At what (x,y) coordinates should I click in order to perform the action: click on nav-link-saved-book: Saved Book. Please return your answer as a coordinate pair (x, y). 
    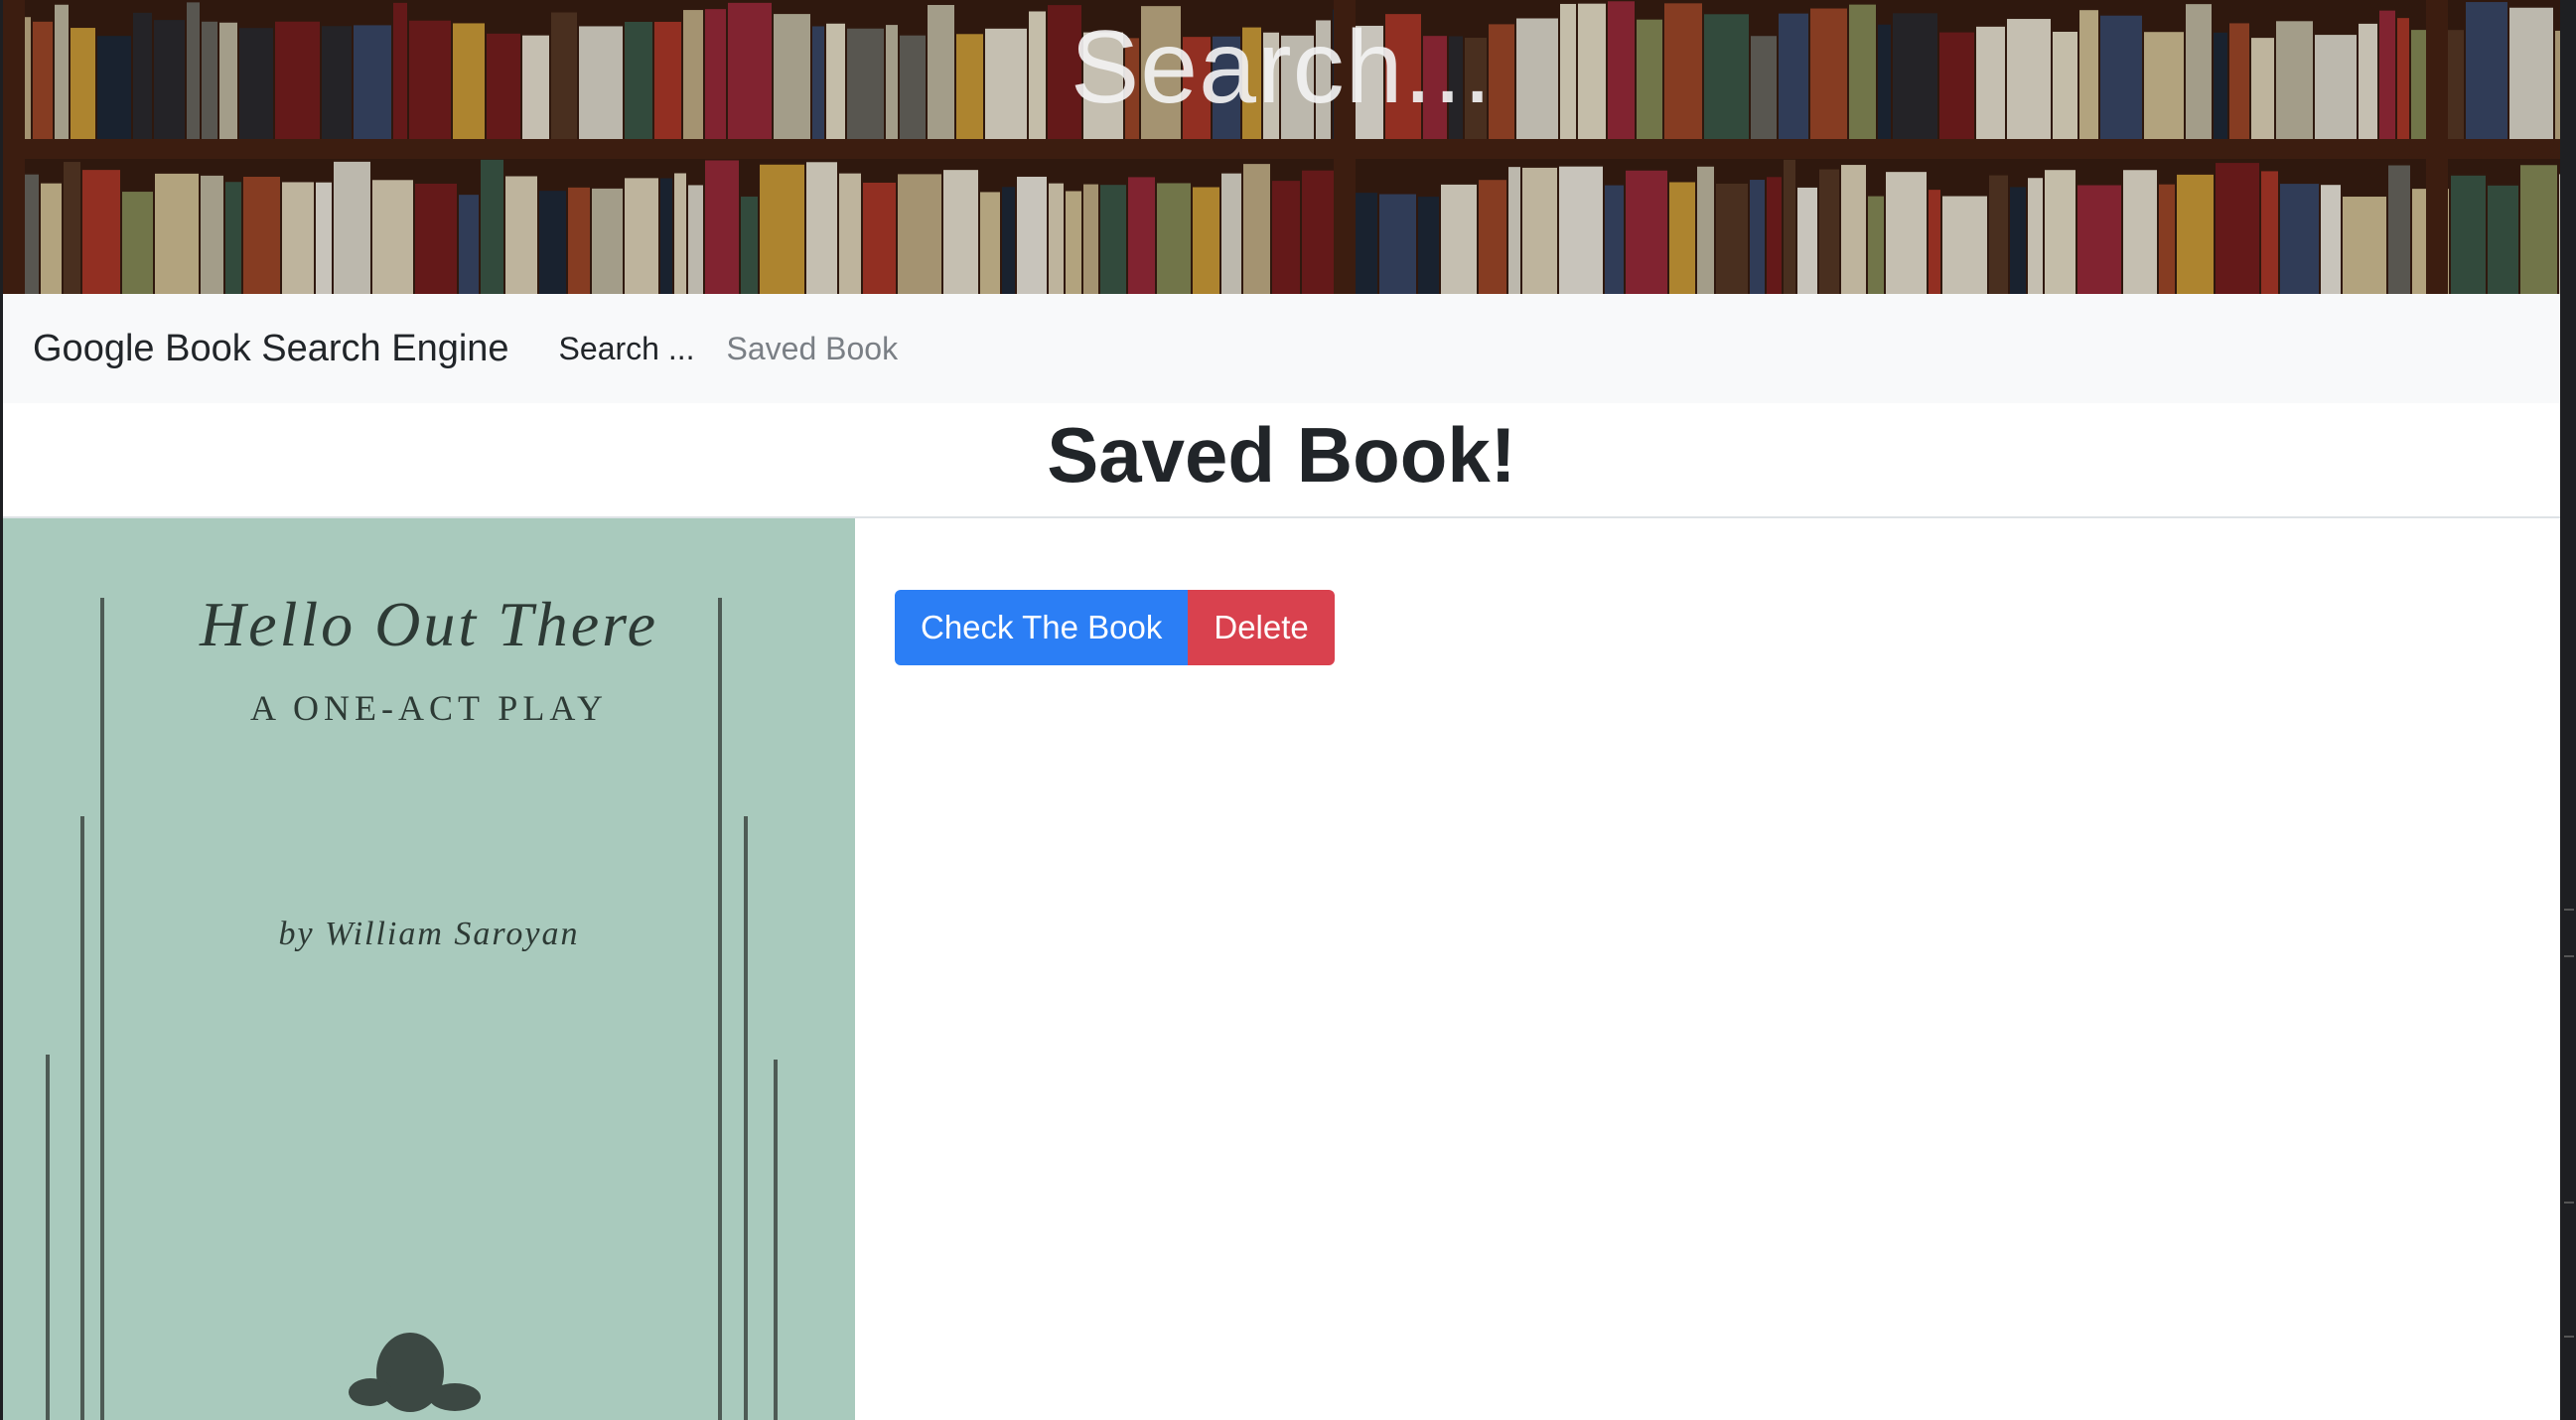
    Looking at the image, I should click on (813, 349).